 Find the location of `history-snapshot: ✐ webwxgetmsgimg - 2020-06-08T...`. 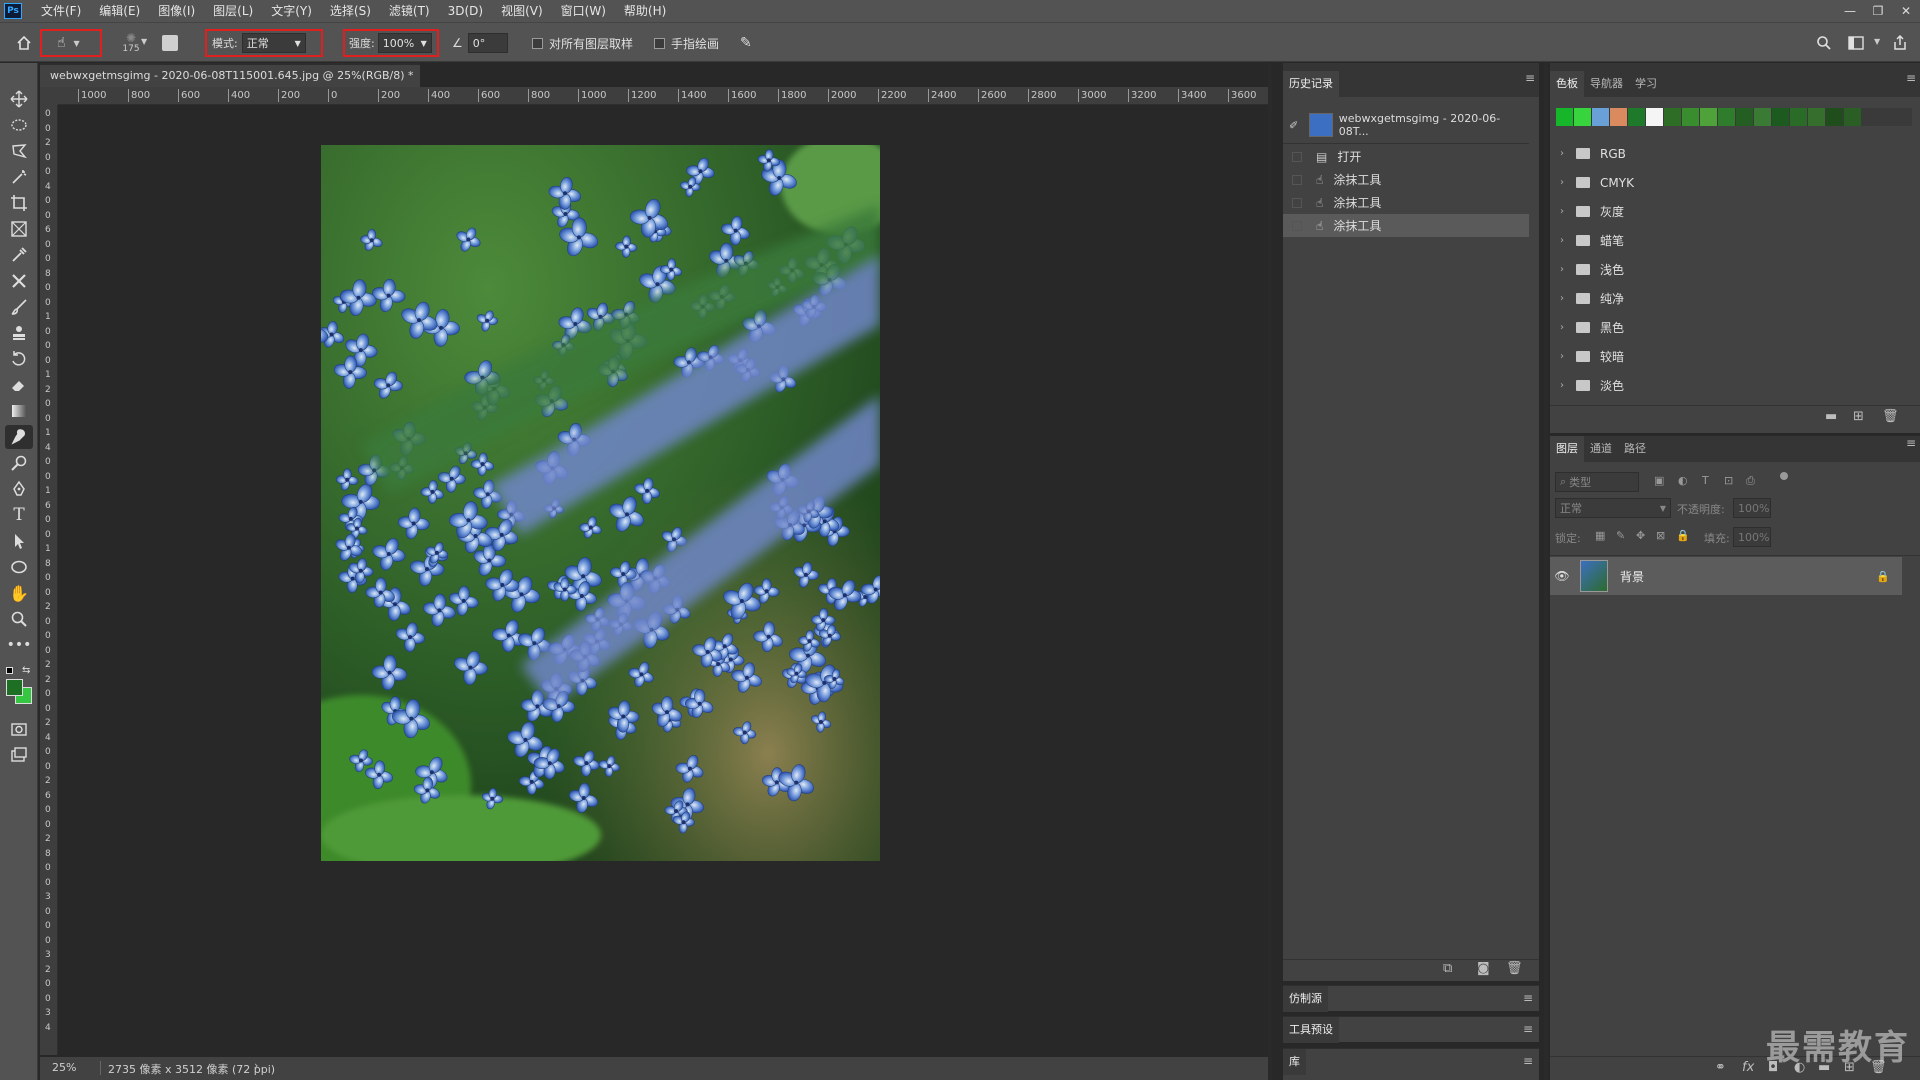

history-snapshot: ✐ webwxgetmsgimg - 2020-06-08T... is located at coordinates (1406, 125).